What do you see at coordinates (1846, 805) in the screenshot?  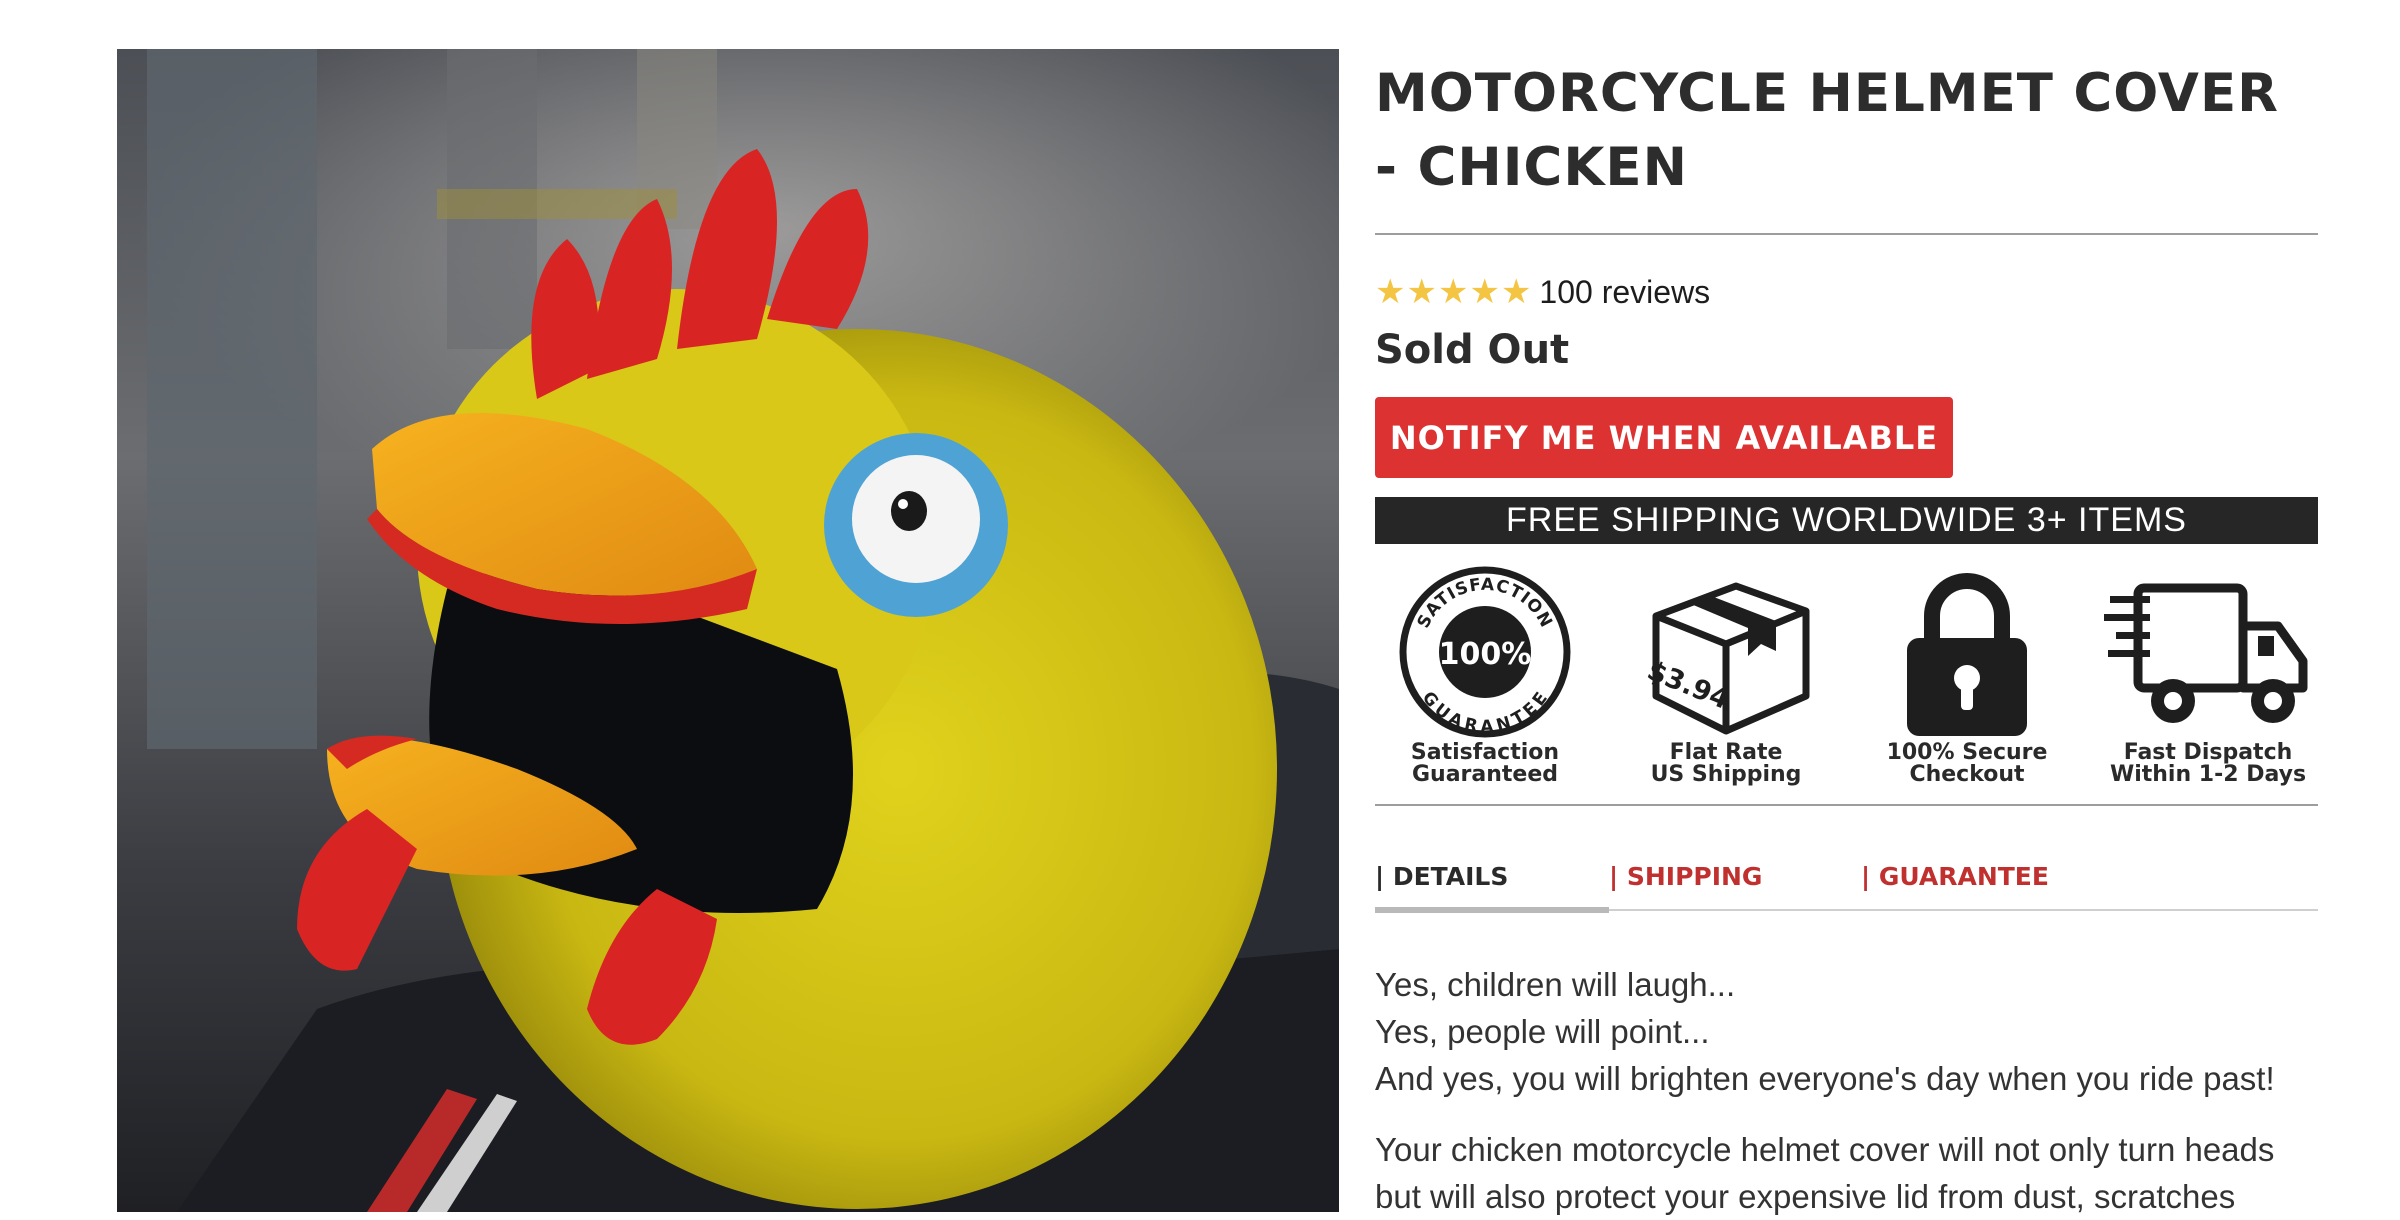 I see `badges-divider` at bounding box center [1846, 805].